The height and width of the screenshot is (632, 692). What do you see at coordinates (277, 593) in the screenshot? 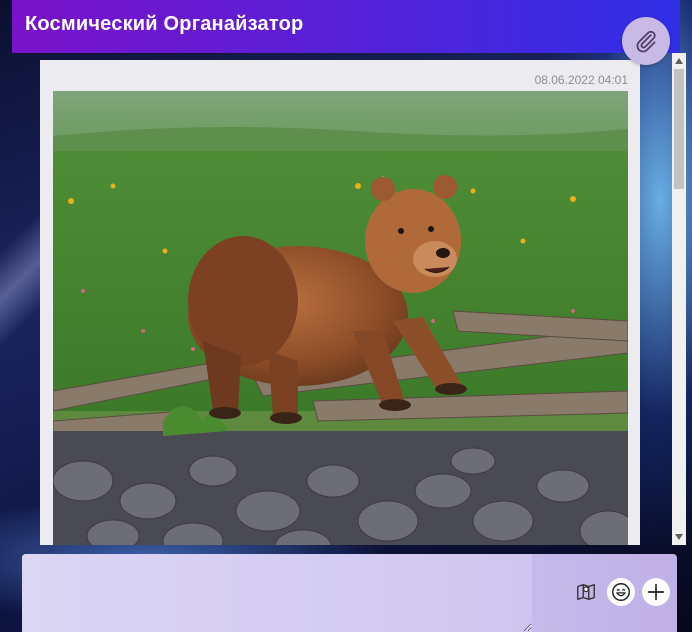
I see `message-input` at bounding box center [277, 593].